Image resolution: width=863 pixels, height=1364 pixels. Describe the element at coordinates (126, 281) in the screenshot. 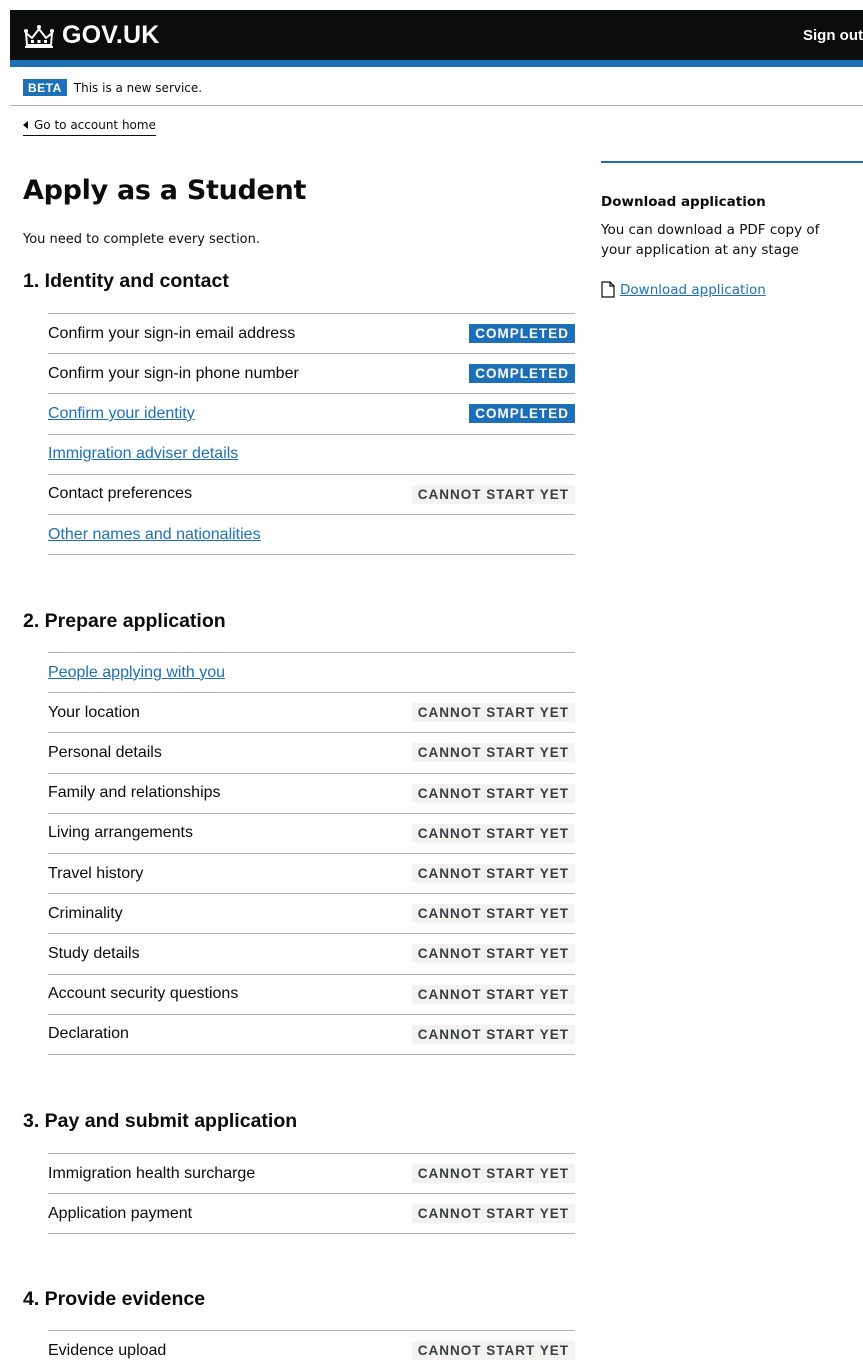

I see `section-title-identity: 1. Identity and contact` at that location.